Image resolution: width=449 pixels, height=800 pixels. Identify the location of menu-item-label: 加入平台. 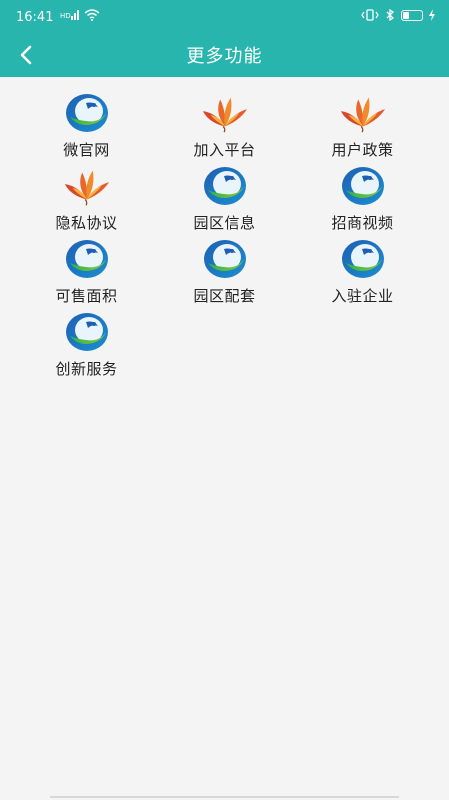
(224, 150).